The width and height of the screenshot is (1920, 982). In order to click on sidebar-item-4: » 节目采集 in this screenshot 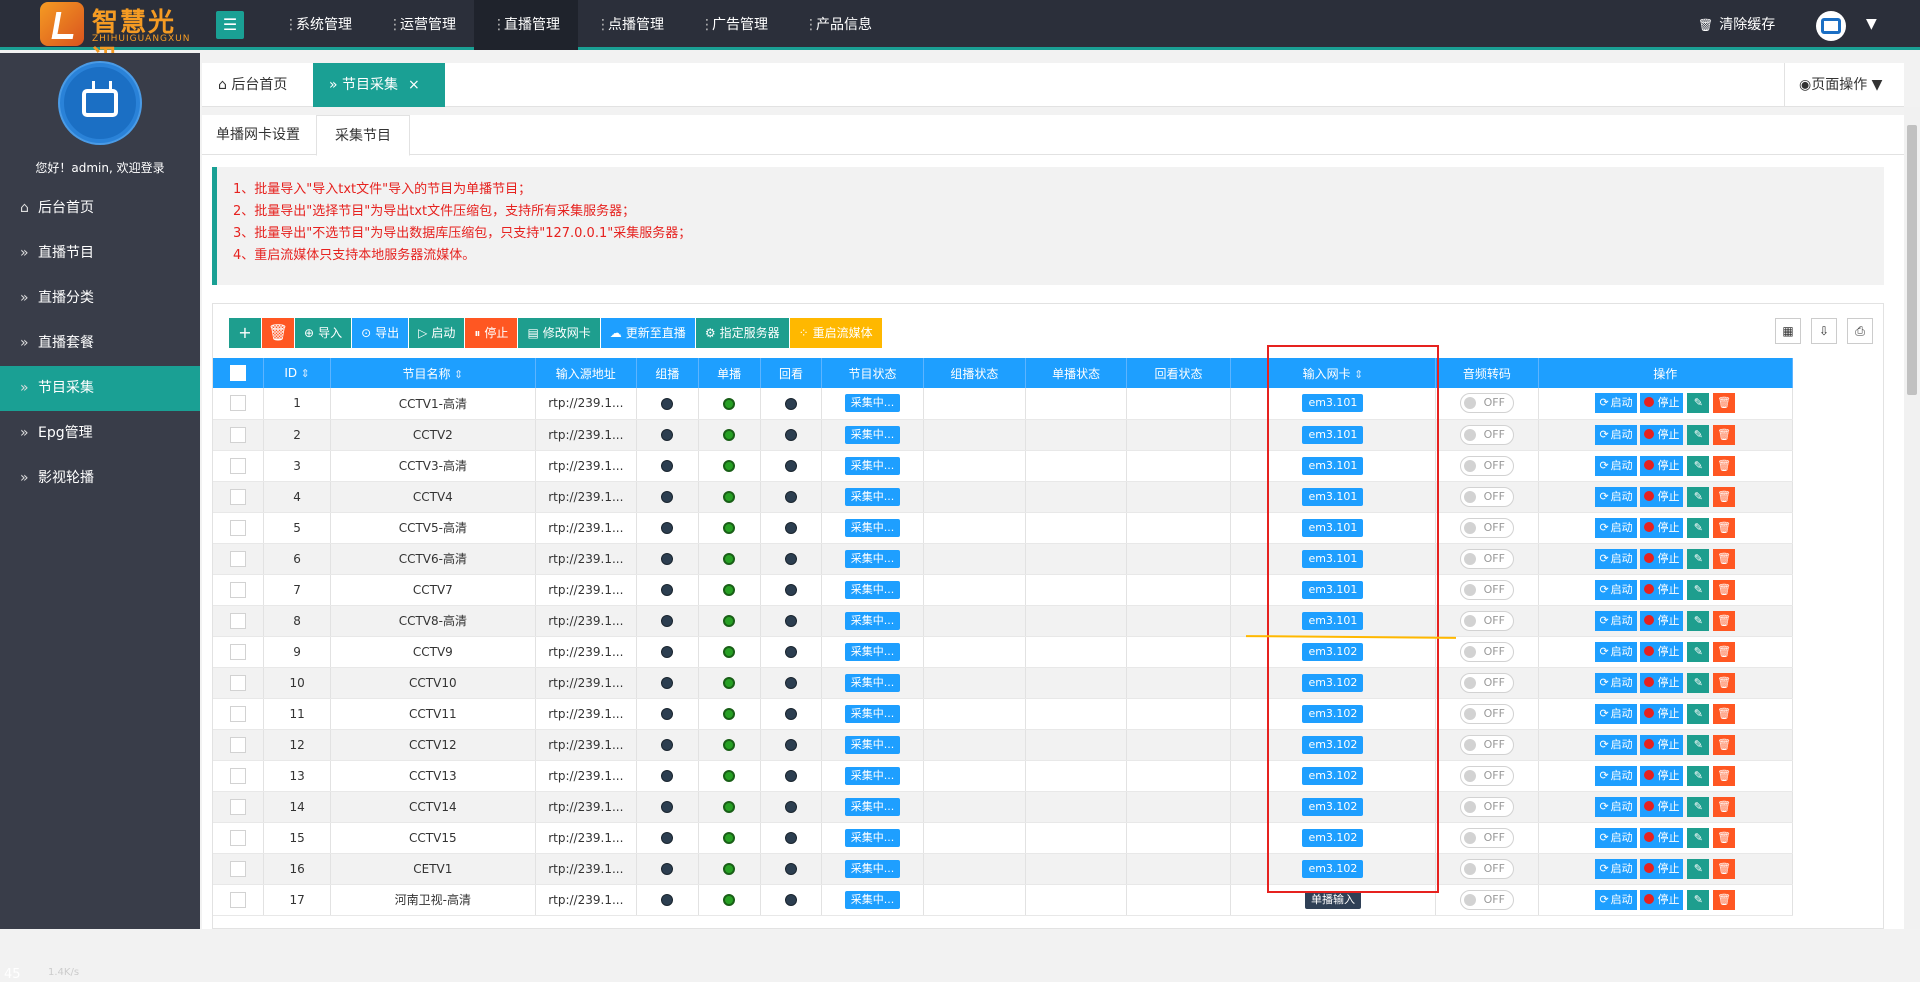, I will do `click(100, 388)`.